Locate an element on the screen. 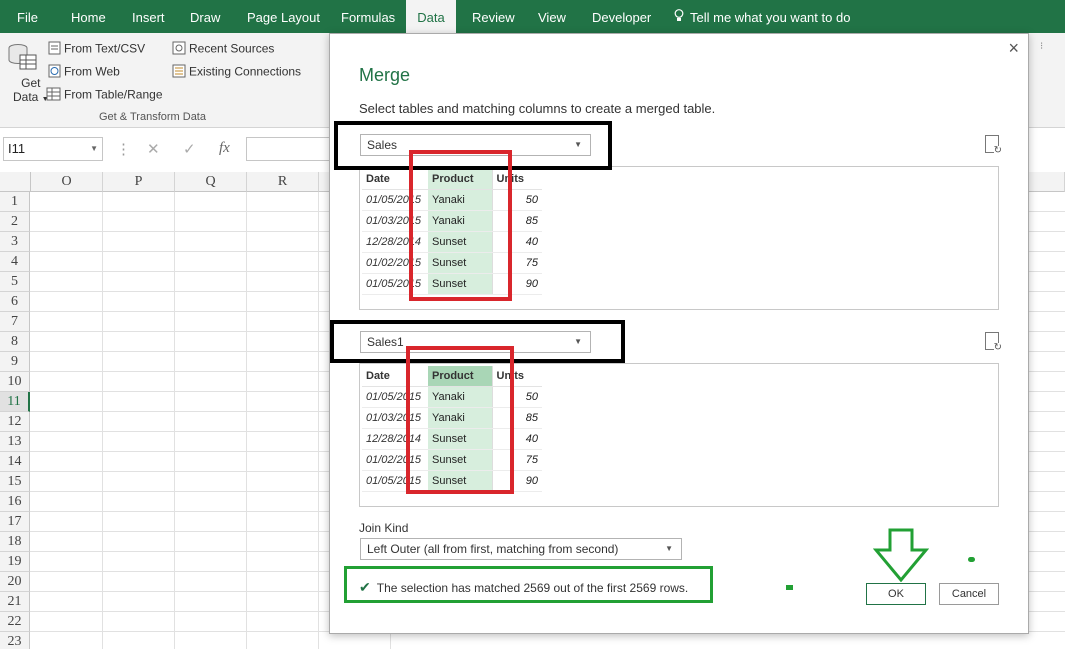 The width and height of the screenshot is (1065, 649). tab-file: File is located at coordinates (27, 16).